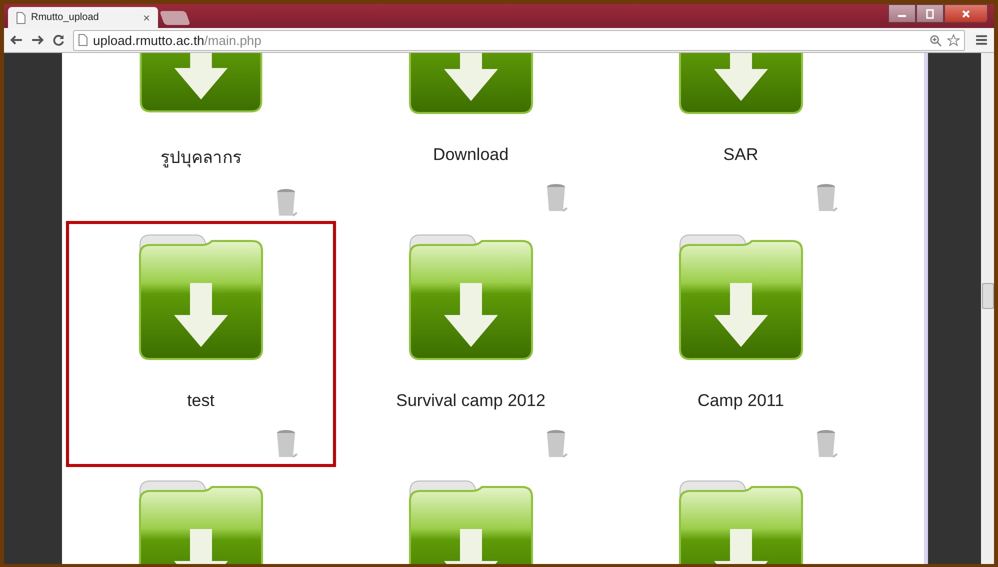  Describe the element at coordinates (200, 401) in the screenshot. I see `folder-name: test` at that location.